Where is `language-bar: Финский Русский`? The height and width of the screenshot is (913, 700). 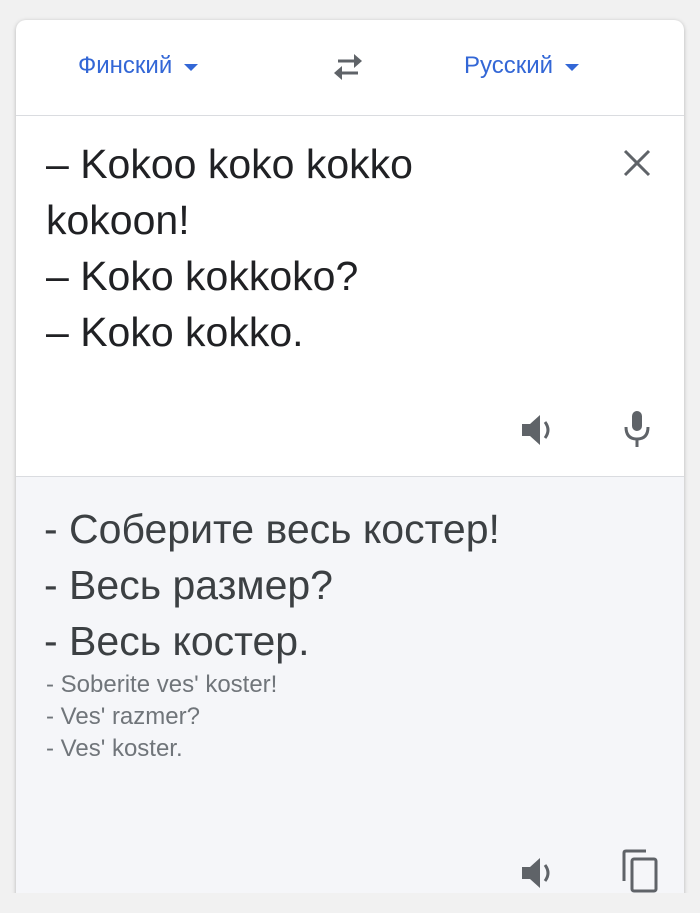 language-bar: Финский Русский is located at coordinates (350, 68).